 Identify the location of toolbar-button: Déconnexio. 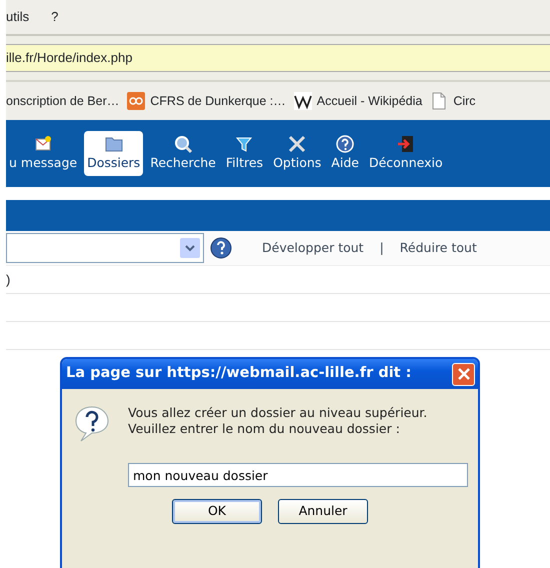
(406, 153).